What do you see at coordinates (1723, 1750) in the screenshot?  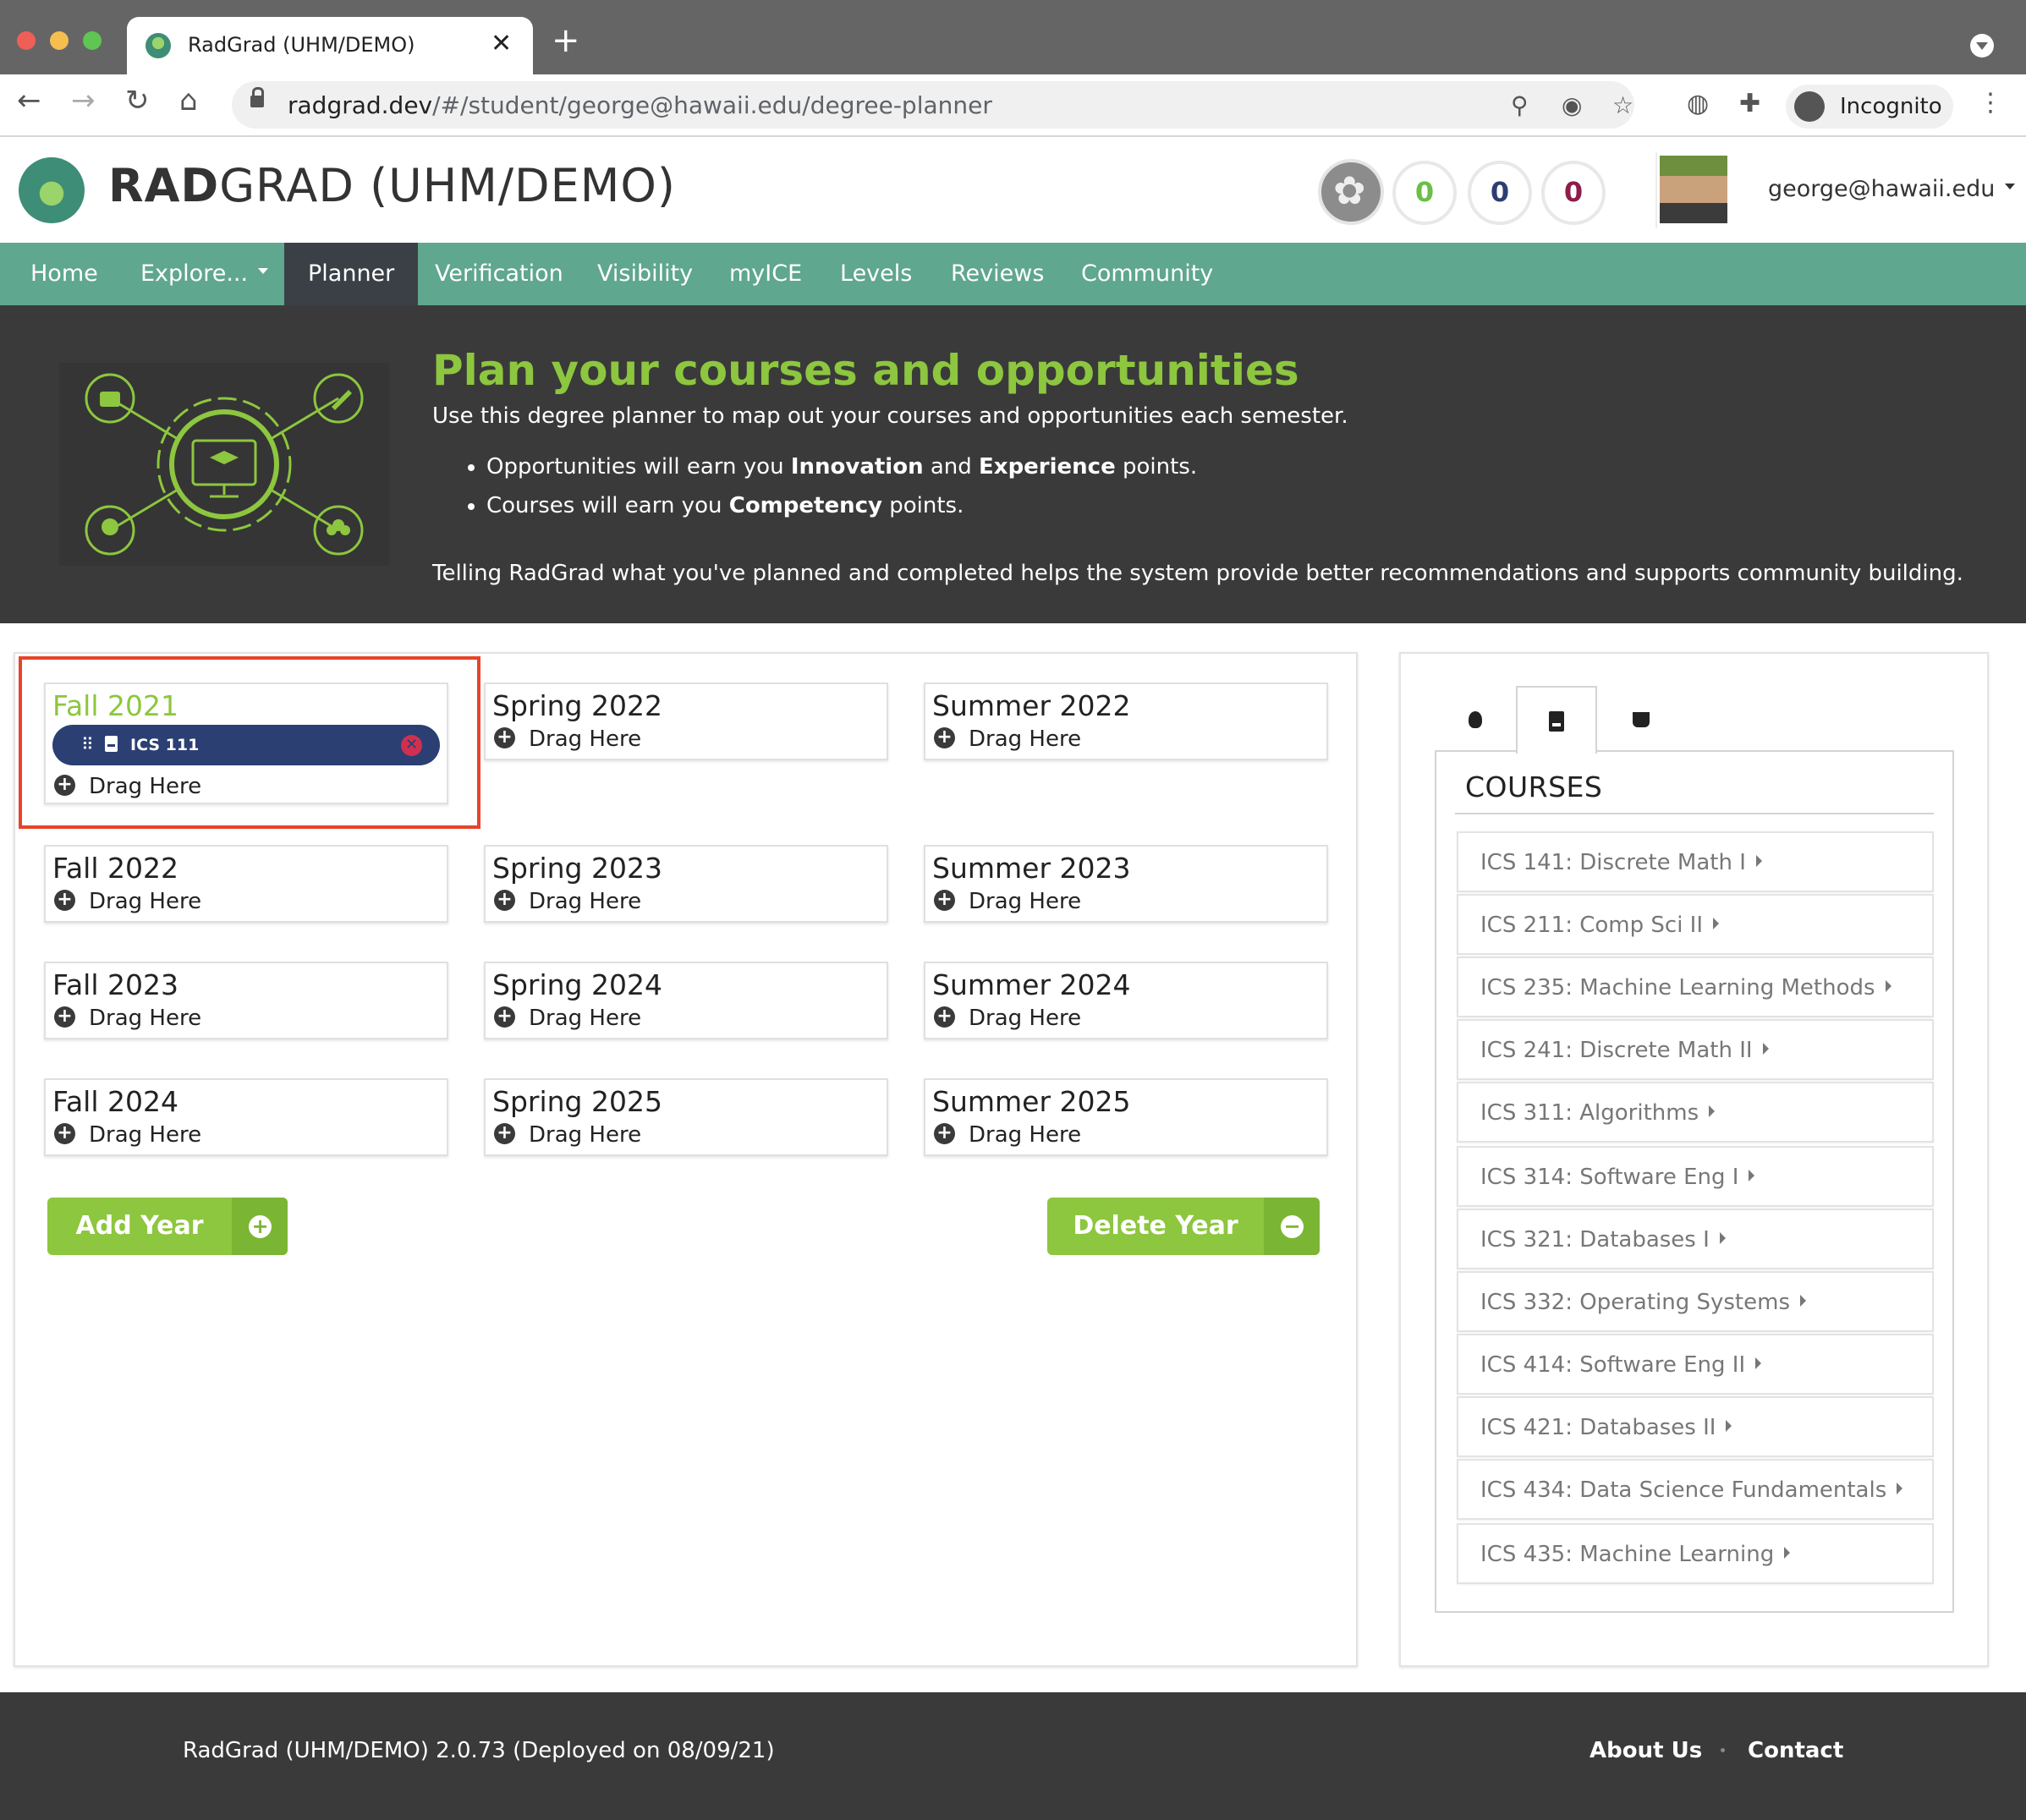 I see `footer-separator` at bounding box center [1723, 1750].